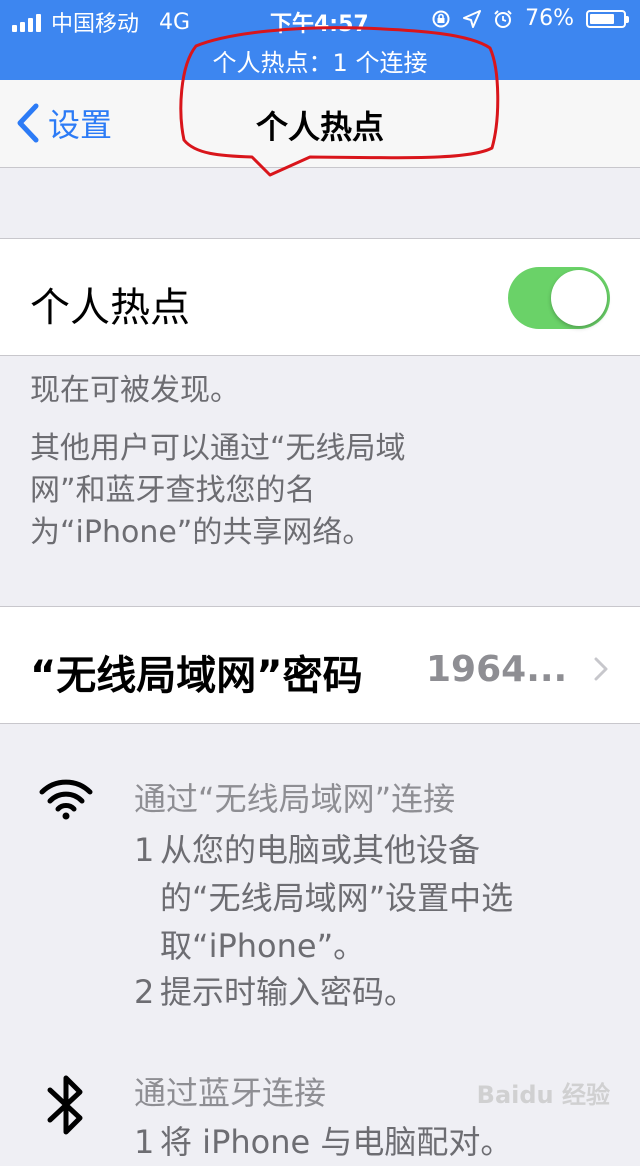 This screenshot has width=640, height=1166. What do you see at coordinates (320, 60) in the screenshot?
I see `hotspot-connection-banner: 个人热点：1 个连接` at bounding box center [320, 60].